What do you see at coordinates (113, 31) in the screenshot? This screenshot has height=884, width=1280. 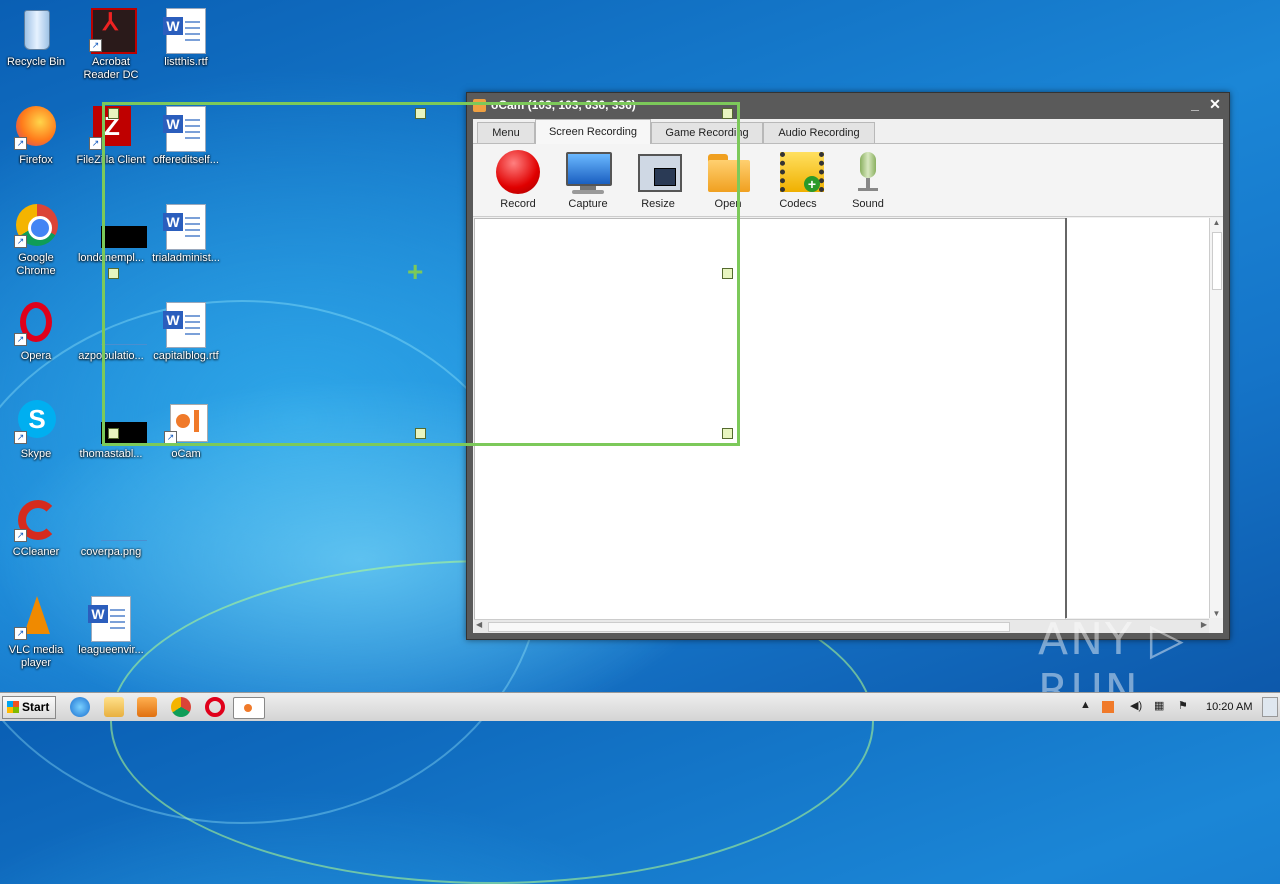 I see `acrobat-icon: ⅄ ↗` at bounding box center [113, 31].